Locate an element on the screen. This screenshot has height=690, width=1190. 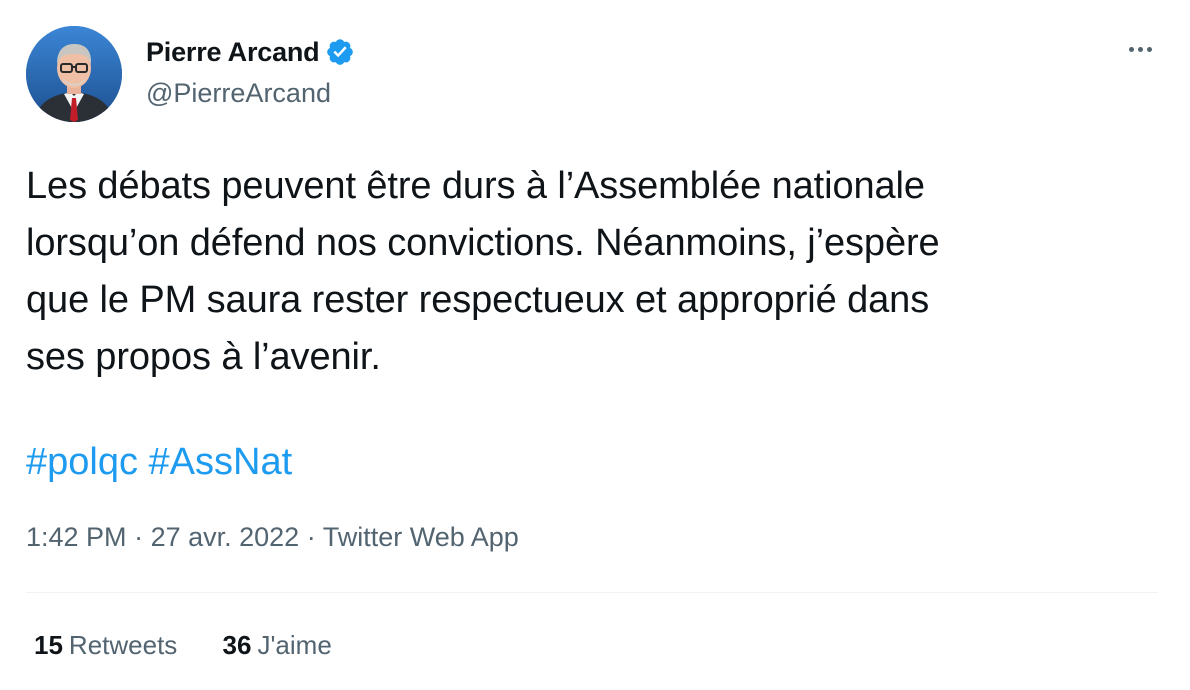
retweets-label: Retweets is located at coordinates (123, 645).